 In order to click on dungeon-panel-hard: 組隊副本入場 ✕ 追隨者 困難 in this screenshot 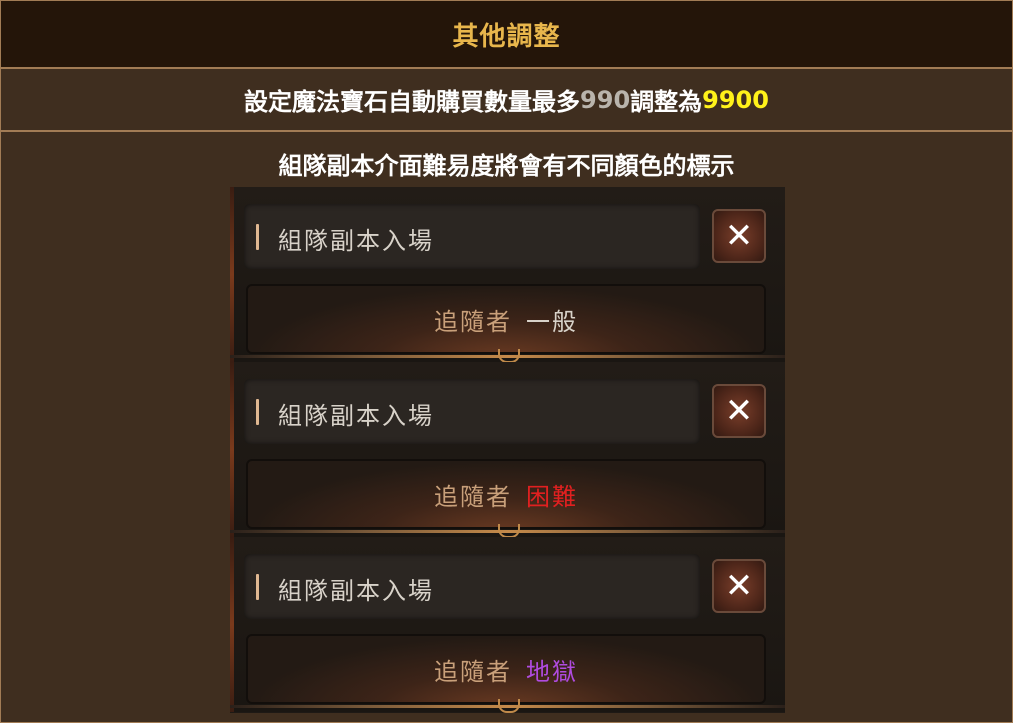, I will do `click(507, 450)`.